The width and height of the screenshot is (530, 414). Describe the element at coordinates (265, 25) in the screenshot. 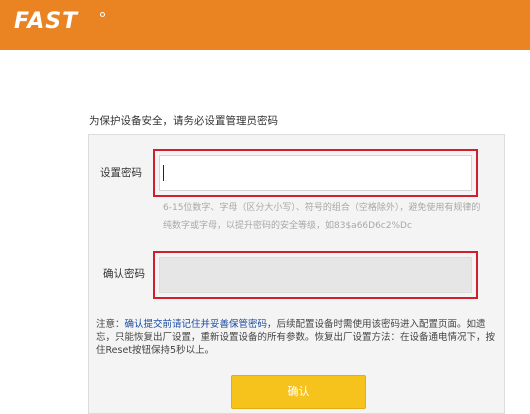

I see `header-bar: FAST` at that location.